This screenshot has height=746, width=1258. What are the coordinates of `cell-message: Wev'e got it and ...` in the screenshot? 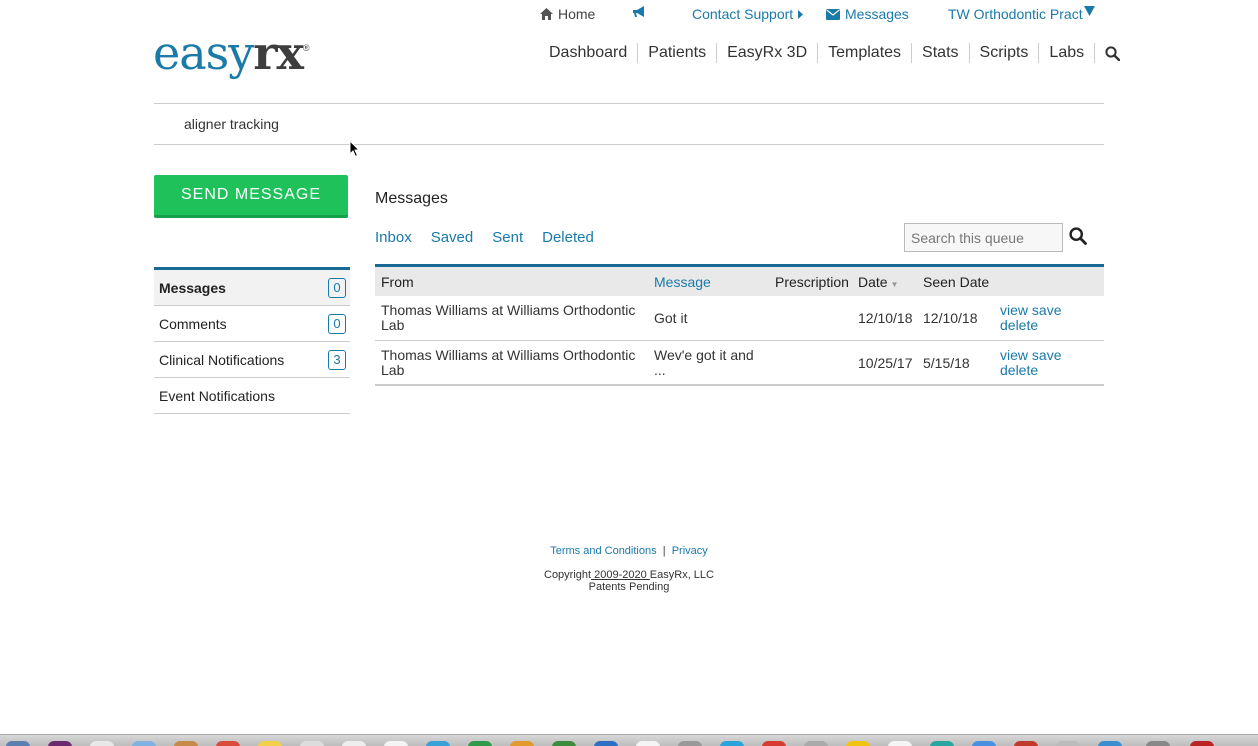 It's located at (704, 362).